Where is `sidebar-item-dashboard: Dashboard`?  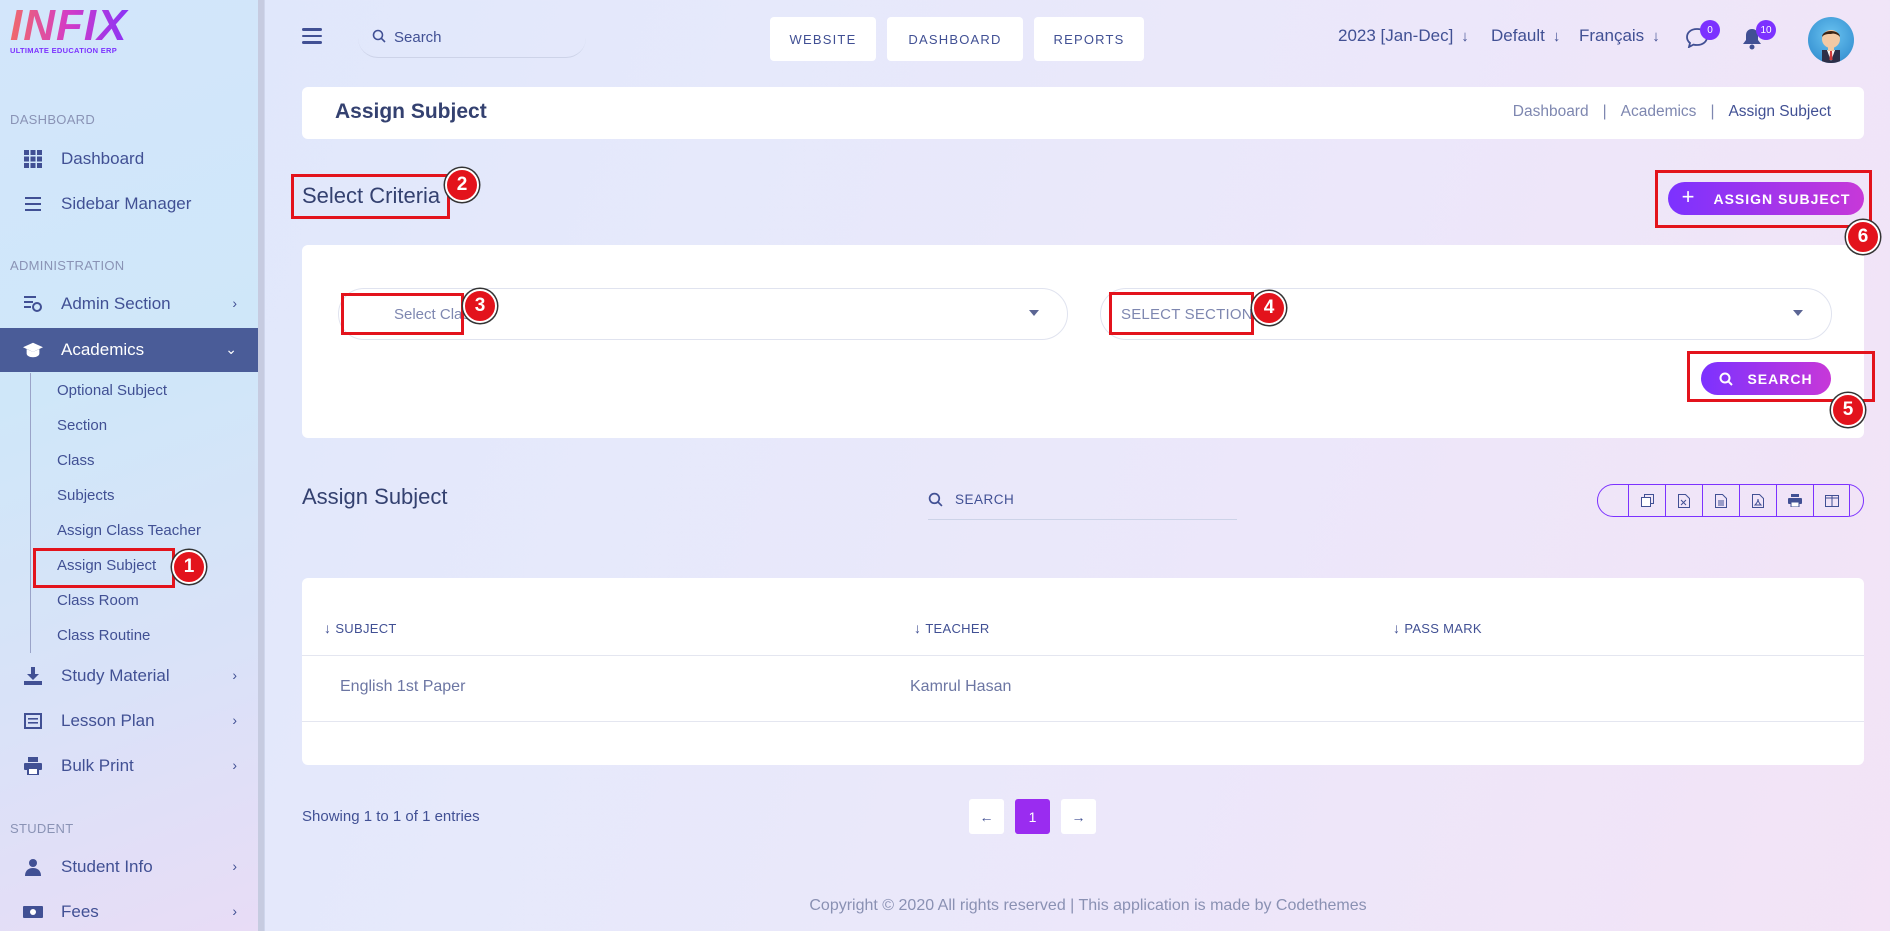 sidebar-item-dashboard: Dashboard is located at coordinates (129, 159).